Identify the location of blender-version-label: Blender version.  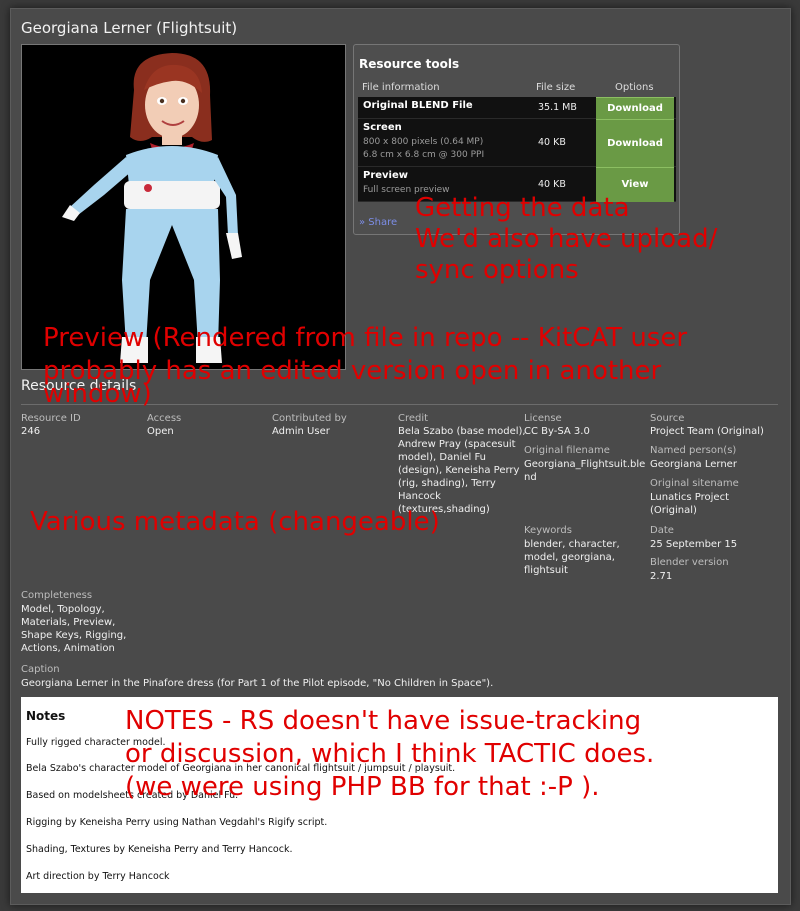
(689, 562).